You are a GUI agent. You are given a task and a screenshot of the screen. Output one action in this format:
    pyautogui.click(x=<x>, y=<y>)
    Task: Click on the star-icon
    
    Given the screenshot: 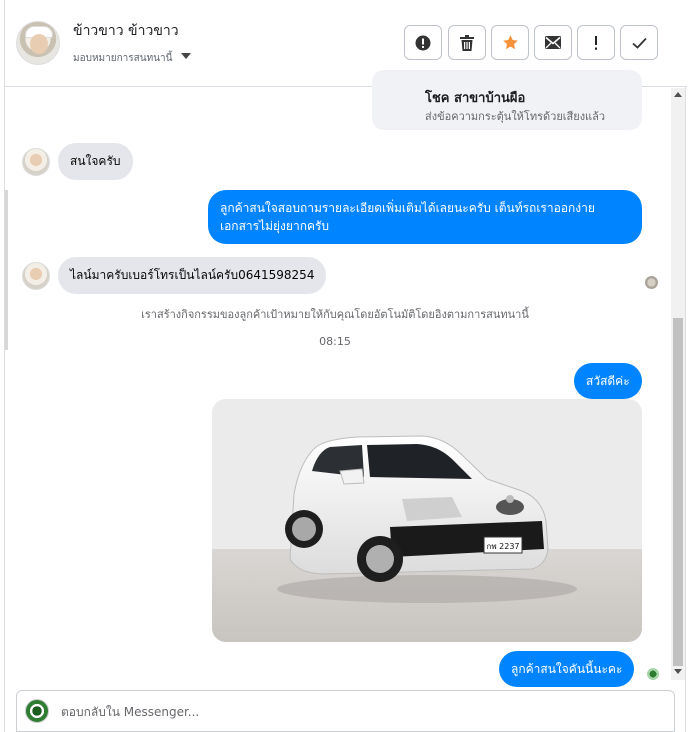 What is the action you would take?
    pyautogui.click(x=510, y=42)
    